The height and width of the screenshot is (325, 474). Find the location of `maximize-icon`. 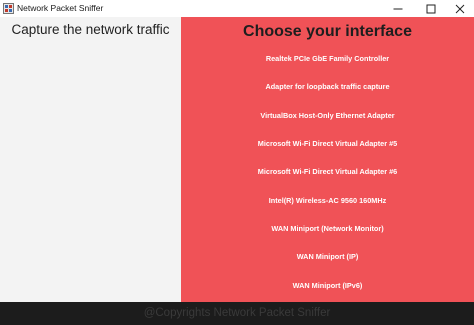

maximize-icon is located at coordinates (431, 8).